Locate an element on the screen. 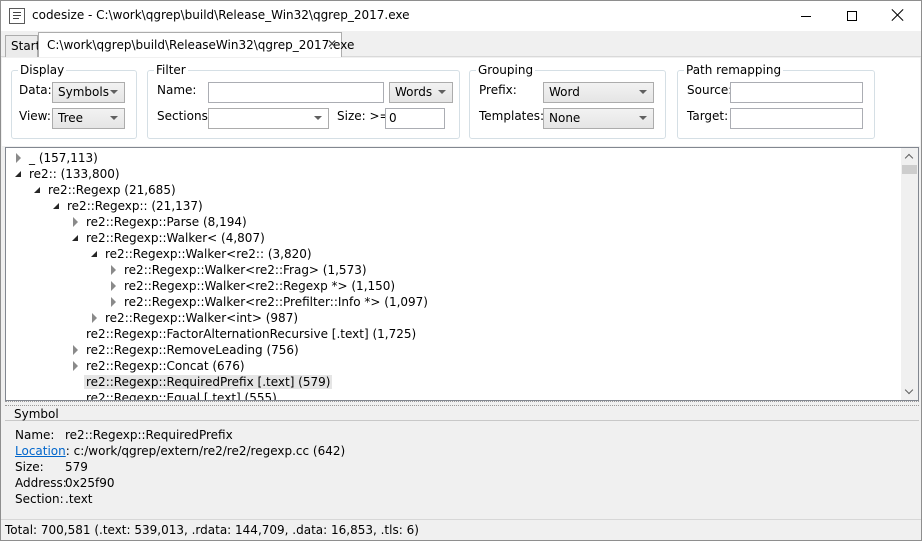 The image size is (922, 541). templates-select: None is located at coordinates (598, 118).